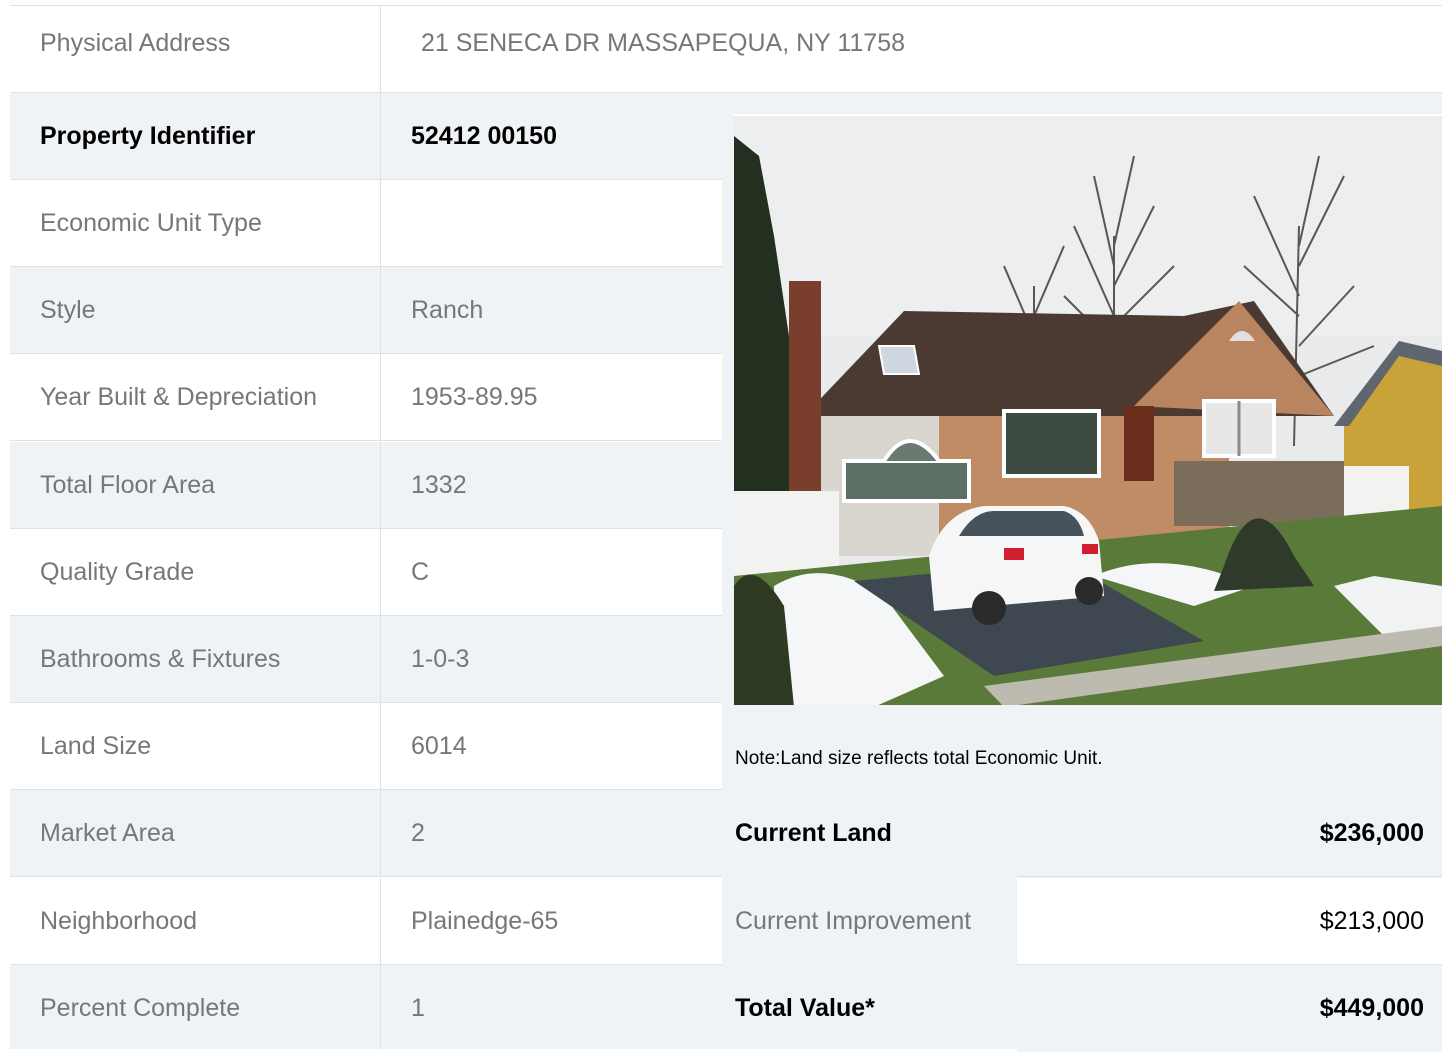  I want to click on valuation-row-current-land: Current Land $236,000, so click(1082, 833).